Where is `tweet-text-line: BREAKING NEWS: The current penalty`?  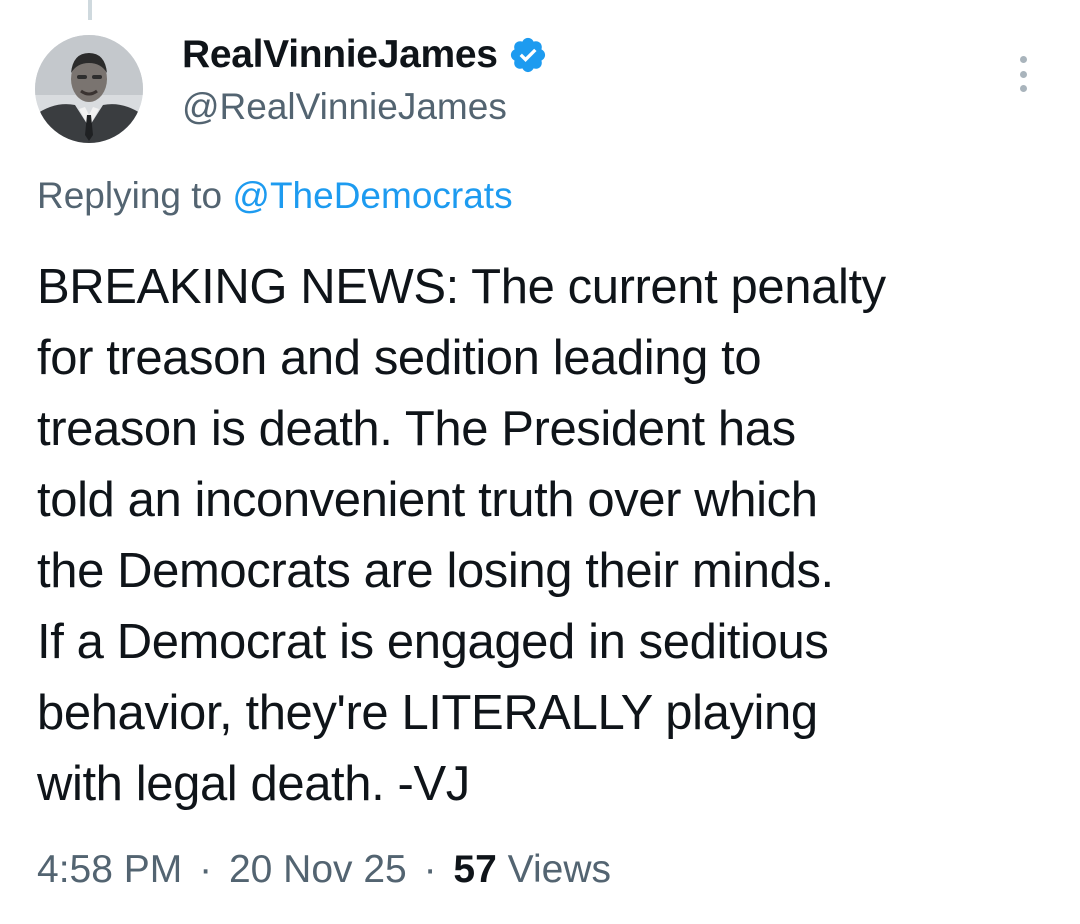
tweet-text-line: BREAKING NEWS: The current penalty is located at coordinates (461, 287).